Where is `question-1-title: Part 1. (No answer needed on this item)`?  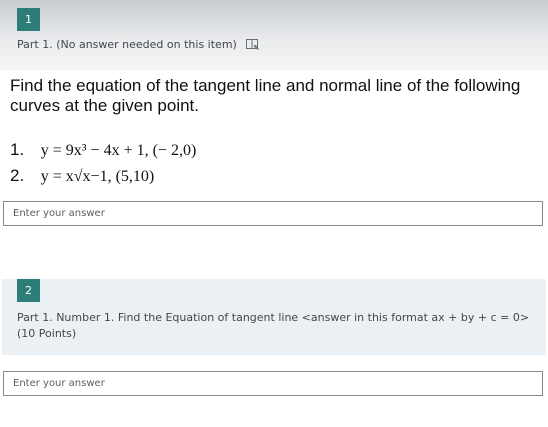
question-1-title: Part 1. (No answer needed on this item) is located at coordinates (138, 44).